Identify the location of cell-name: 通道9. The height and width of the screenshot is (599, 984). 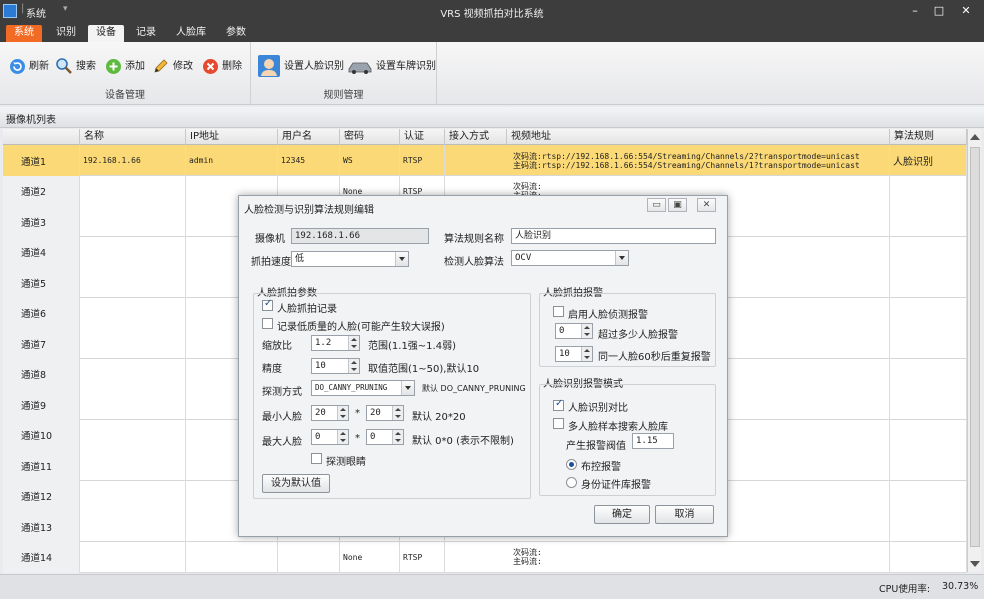
(41, 404).